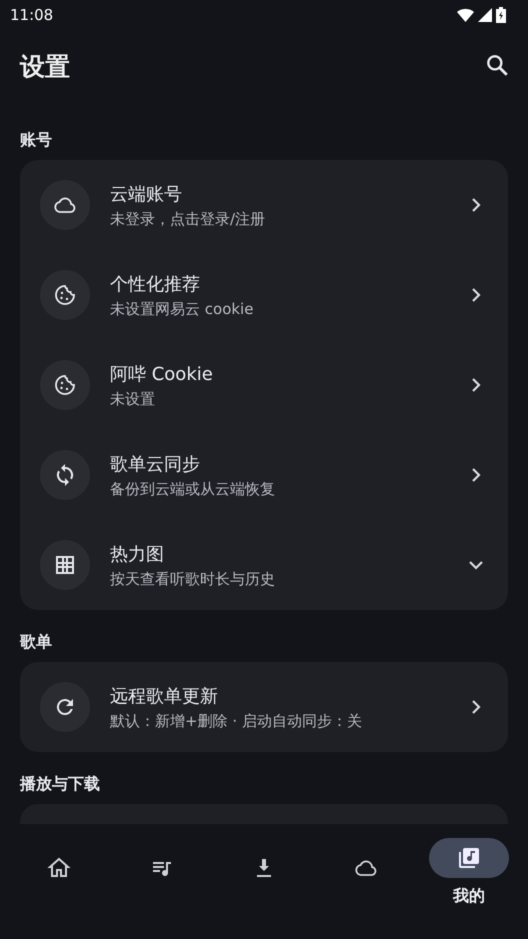 The width and height of the screenshot is (528, 939). What do you see at coordinates (236, 721) in the screenshot?
I see `item-subtitle: 默认：新增+删除 · 启动自动同步：关` at bounding box center [236, 721].